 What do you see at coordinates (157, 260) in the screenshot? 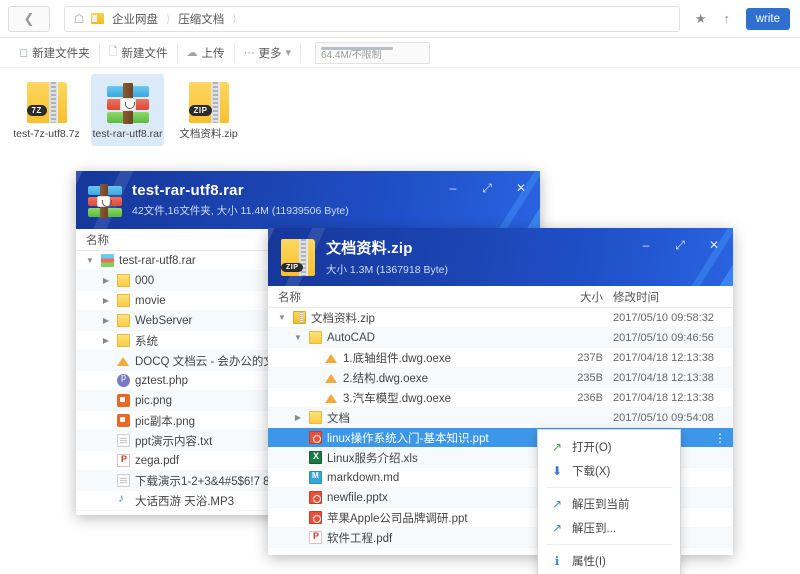
I see `row-name-label: test-rar-utf8.rar` at bounding box center [157, 260].